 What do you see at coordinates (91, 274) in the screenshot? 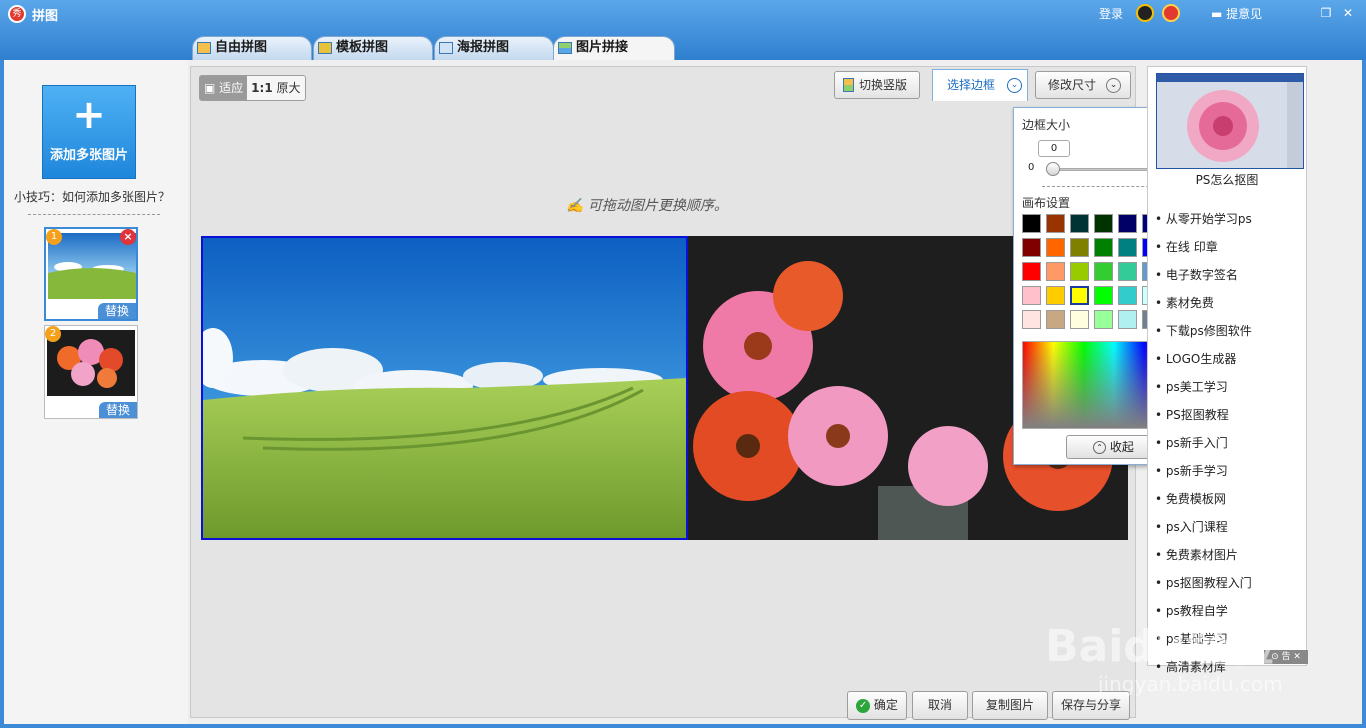
I see `thumbnail-1: 1 × 替换` at bounding box center [91, 274].